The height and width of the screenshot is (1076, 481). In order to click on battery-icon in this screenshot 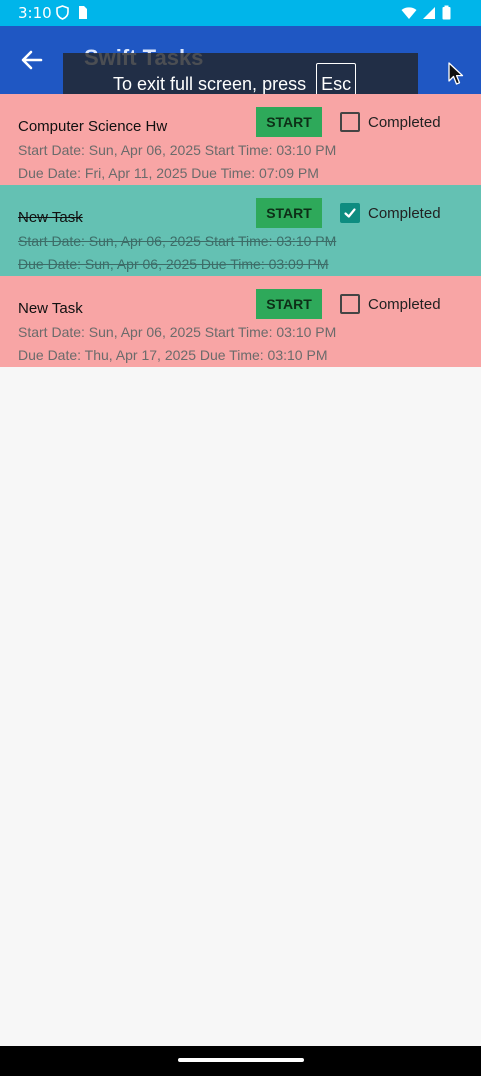, I will do `click(446, 14)`.